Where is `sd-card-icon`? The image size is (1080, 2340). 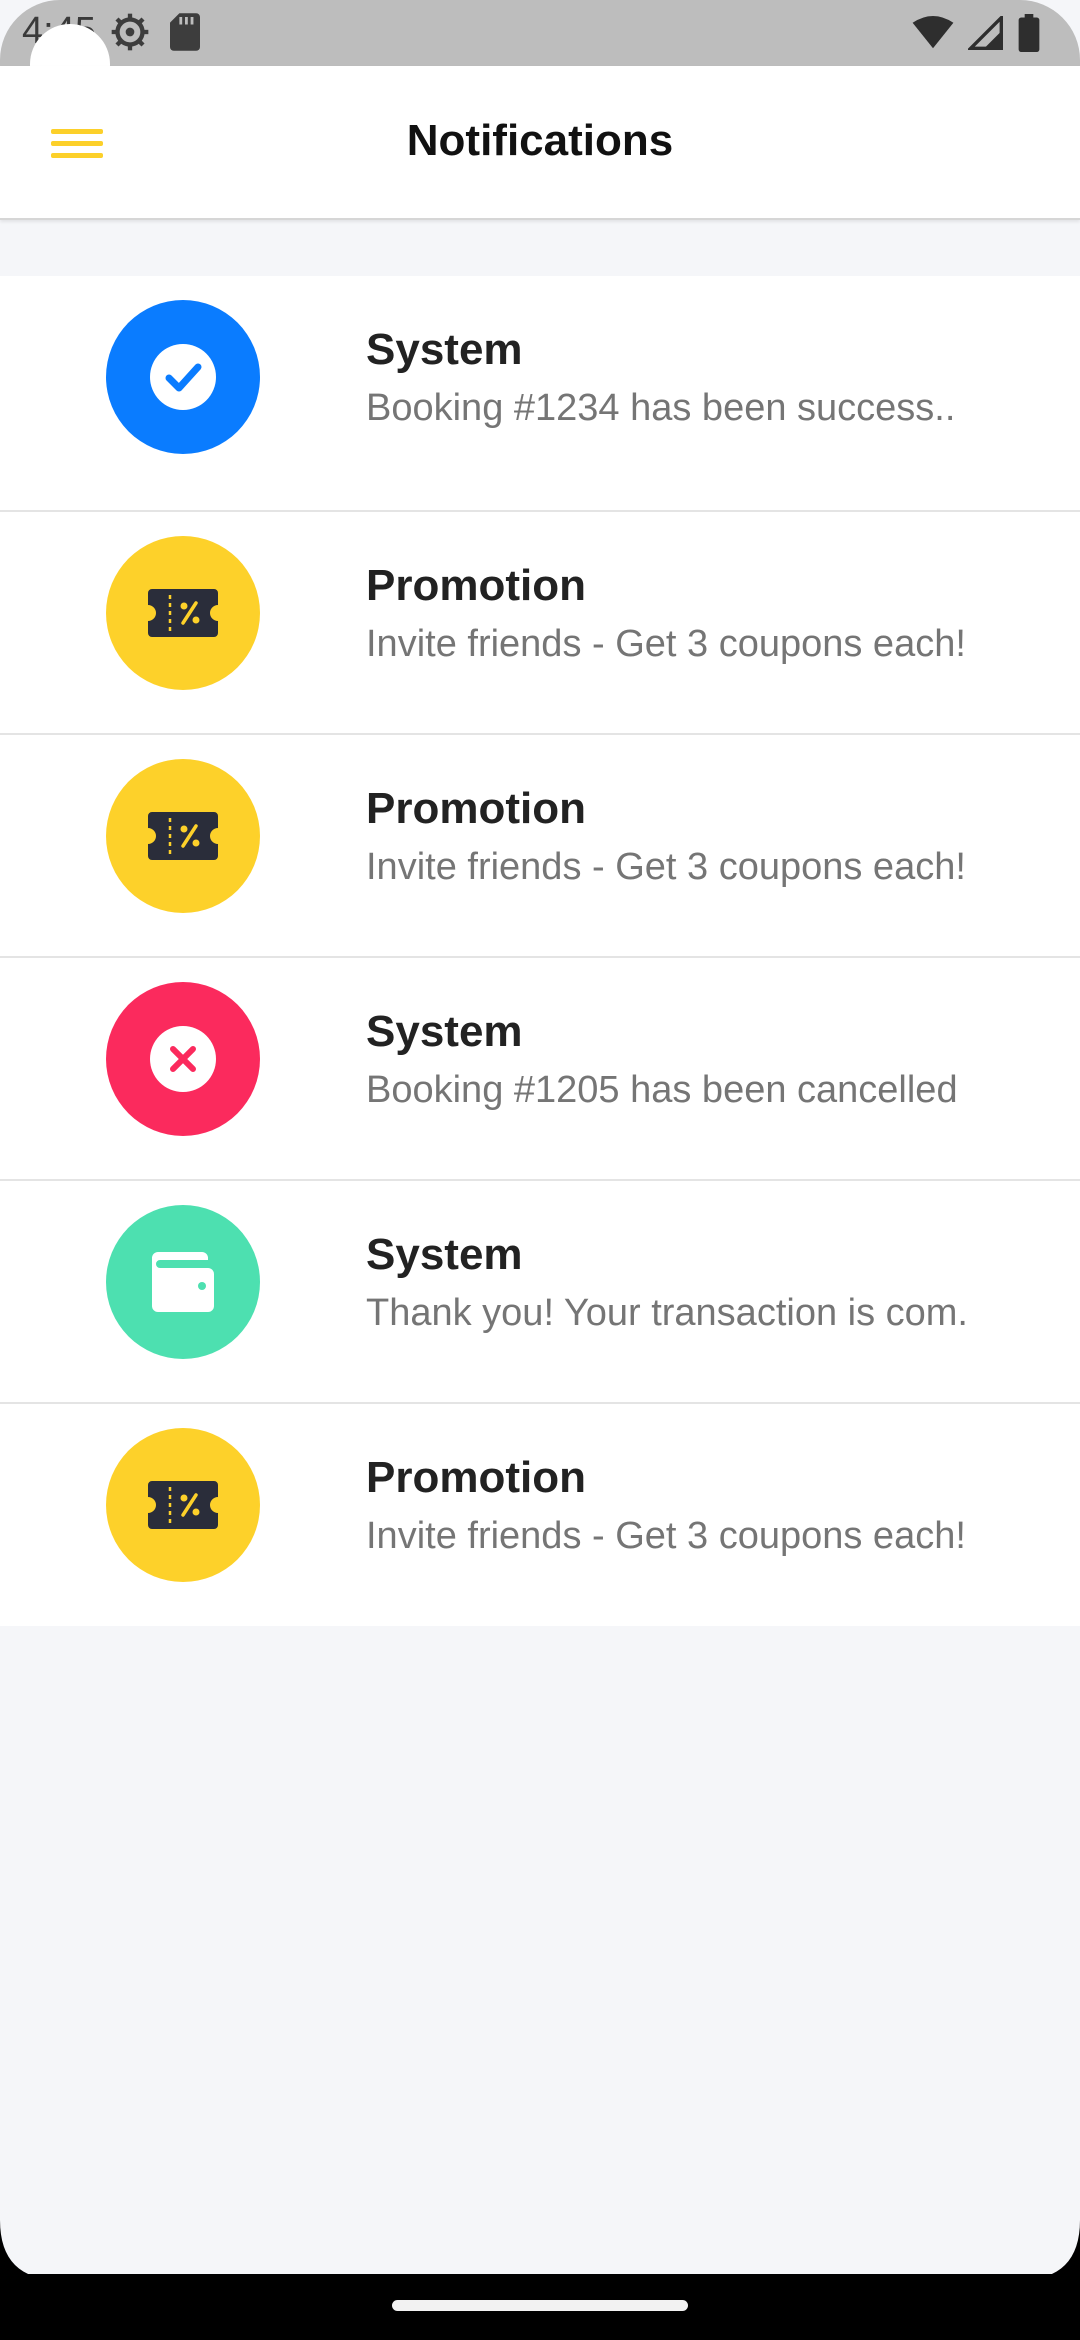
sd-card-icon is located at coordinates (185, 32).